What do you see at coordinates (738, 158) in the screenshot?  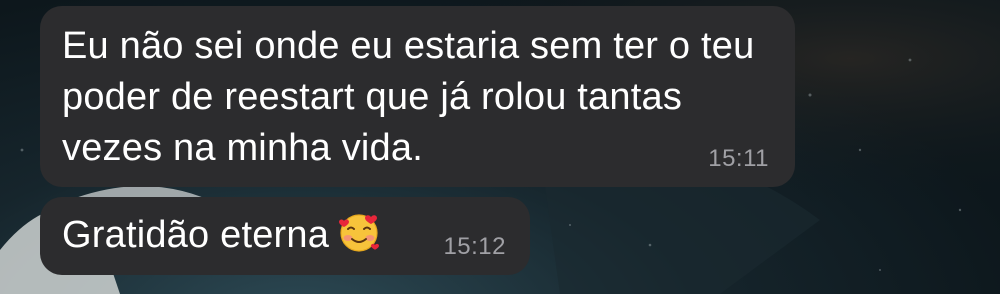 I see `message-timestamp: 15:11` at bounding box center [738, 158].